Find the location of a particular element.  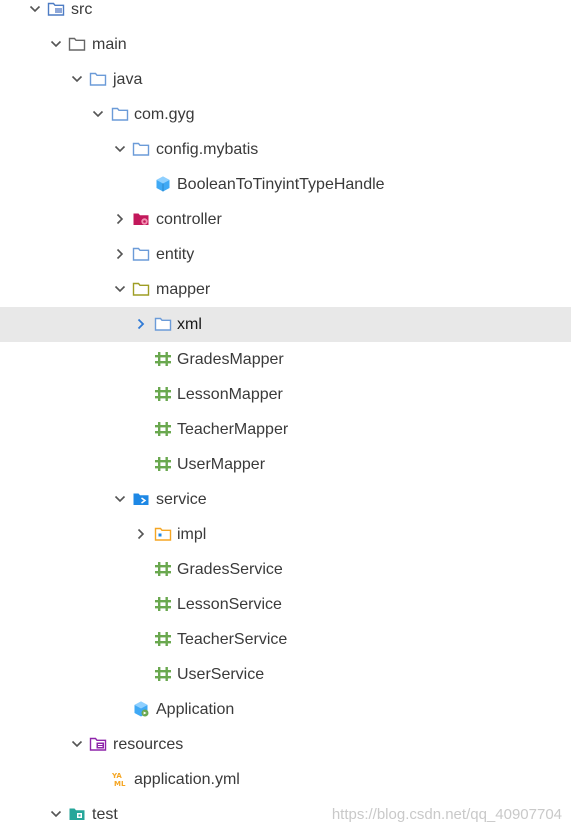

tree-item-label: BooleanToTinyintTypeHandle is located at coordinates (281, 184).